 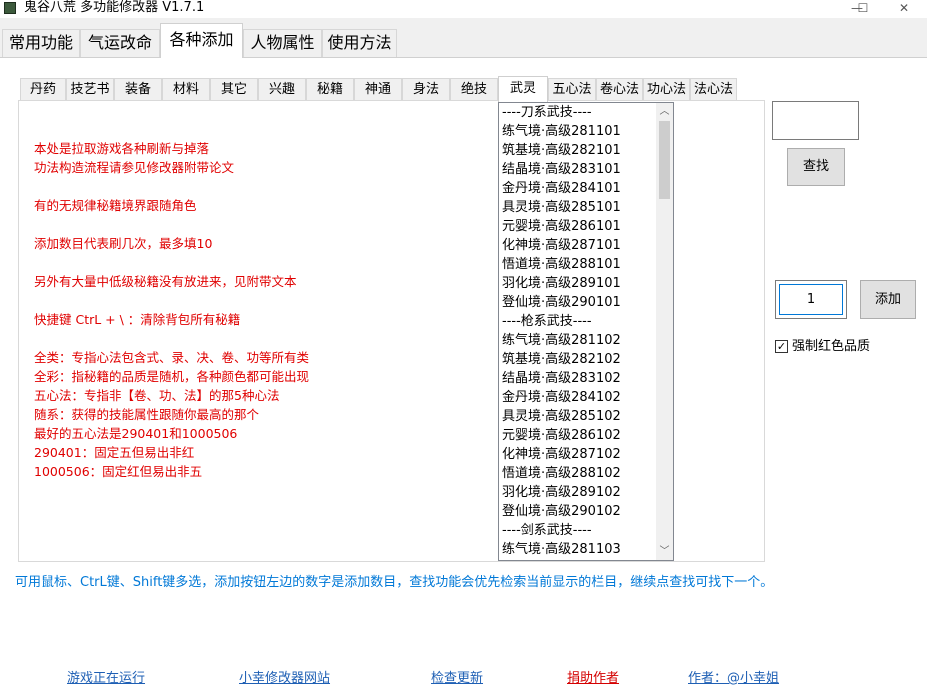 What do you see at coordinates (578, 378) in the screenshot?
I see `list-item: 结晶境·高级283102` at bounding box center [578, 378].